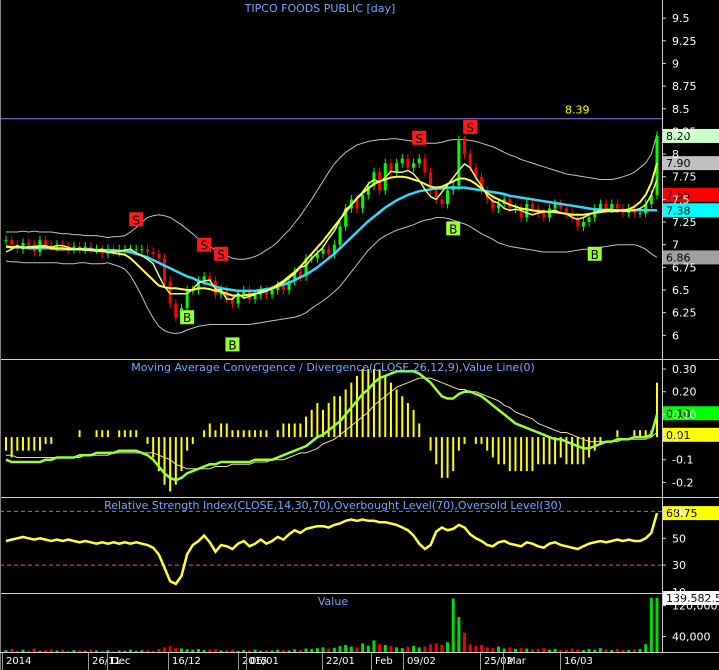  I want to click on y-tick-label: 0.10, so click(684, 414).